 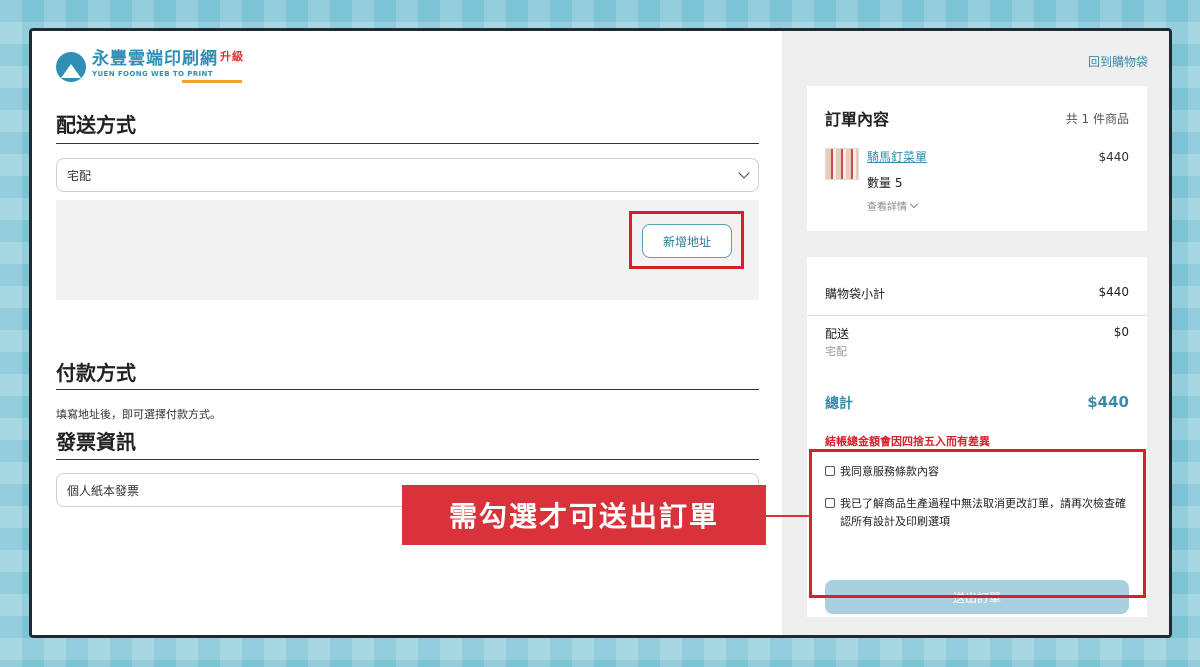 What do you see at coordinates (977, 315) in the screenshot?
I see `summary-divider` at bounding box center [977, 315].